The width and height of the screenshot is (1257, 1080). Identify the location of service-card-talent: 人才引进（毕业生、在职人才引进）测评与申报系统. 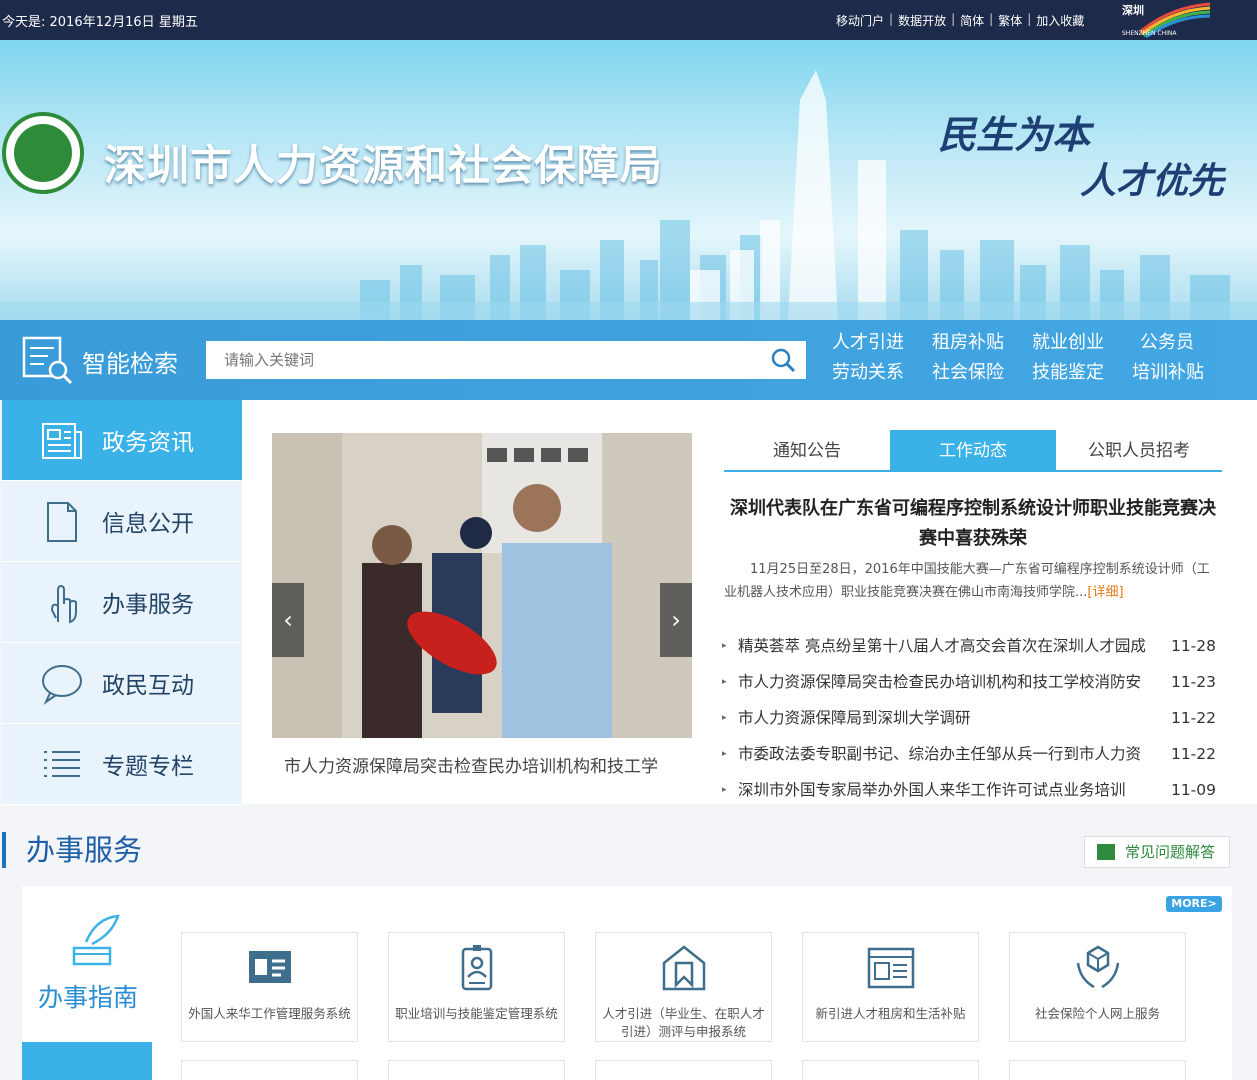
(683, 987).